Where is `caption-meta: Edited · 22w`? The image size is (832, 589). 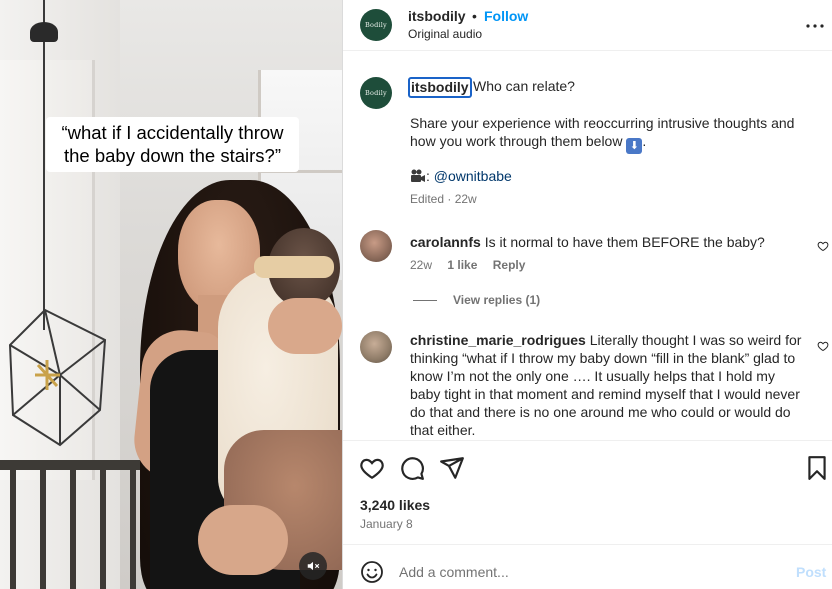
caption-meta: Edited · 22w is located at coordinates (443, 199).